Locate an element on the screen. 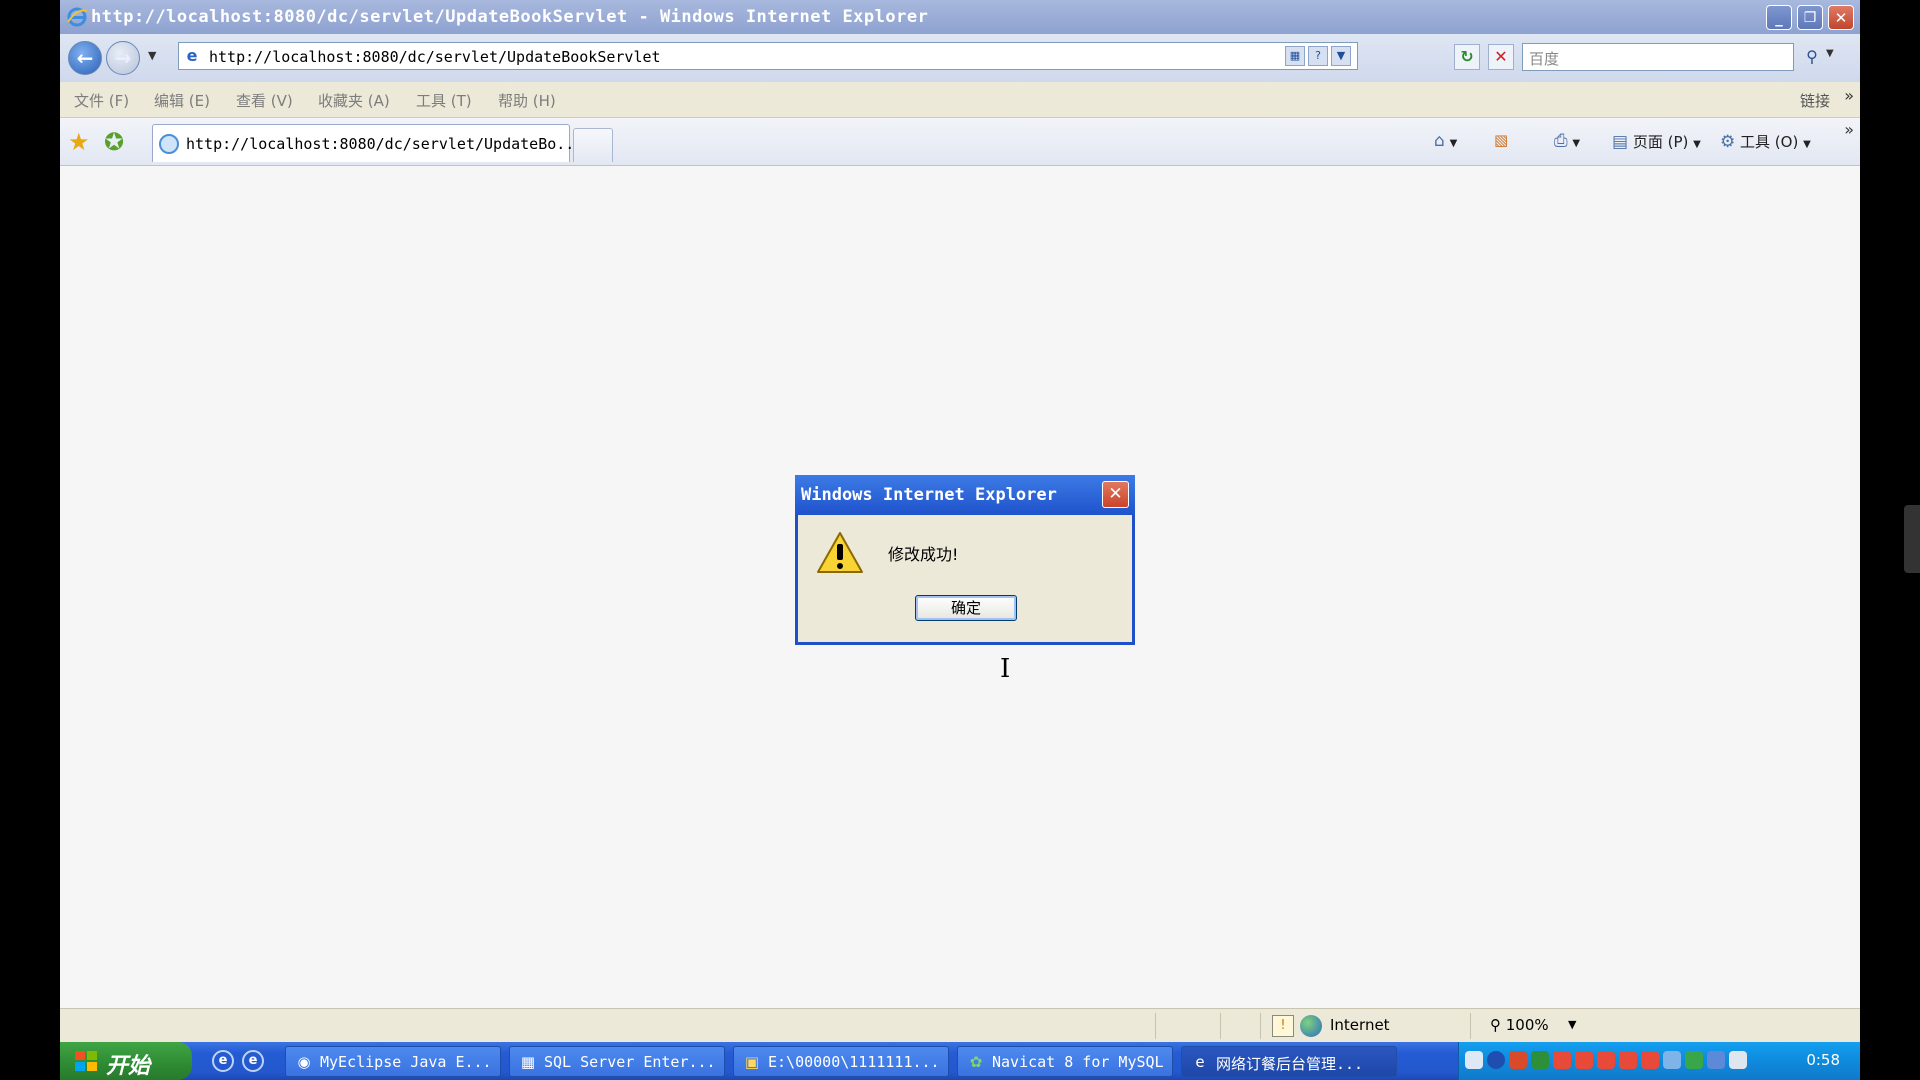  refresh-button: ↻ is located at coordinates (1467, 57).